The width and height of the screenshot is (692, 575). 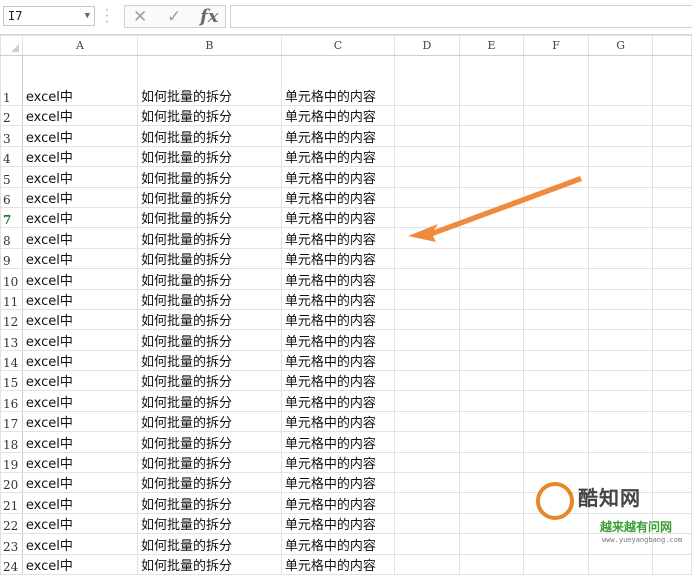 What do you see at coordinates (11, 340) in the screenshot?
I see `row-header: 13` at bounding box center [11, 340].